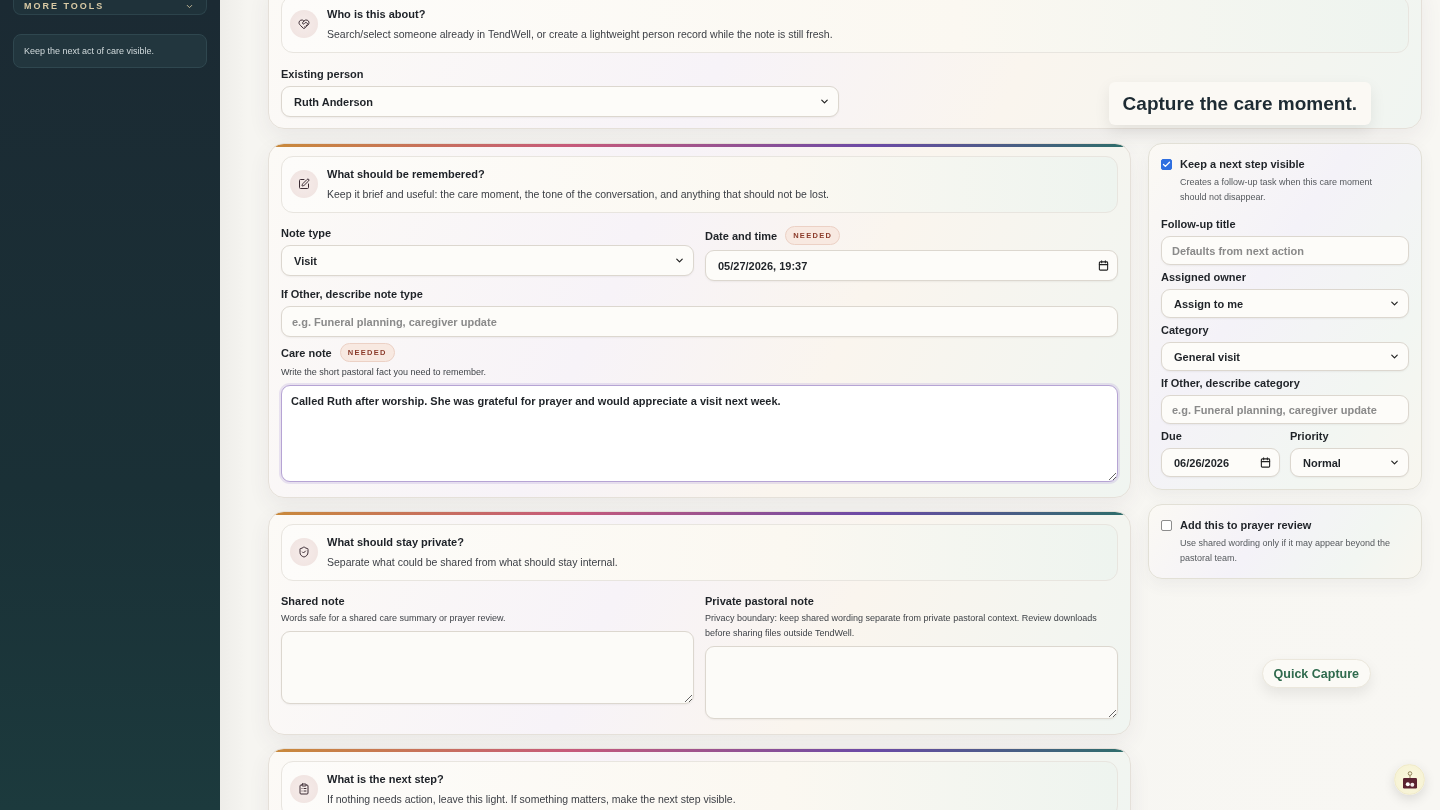 The image size is (1440, 810). What do you see at coordinates (1198, 224) in the screenshot?
I see `field-label: Follow-up title` at bounding box center [1198, 224].